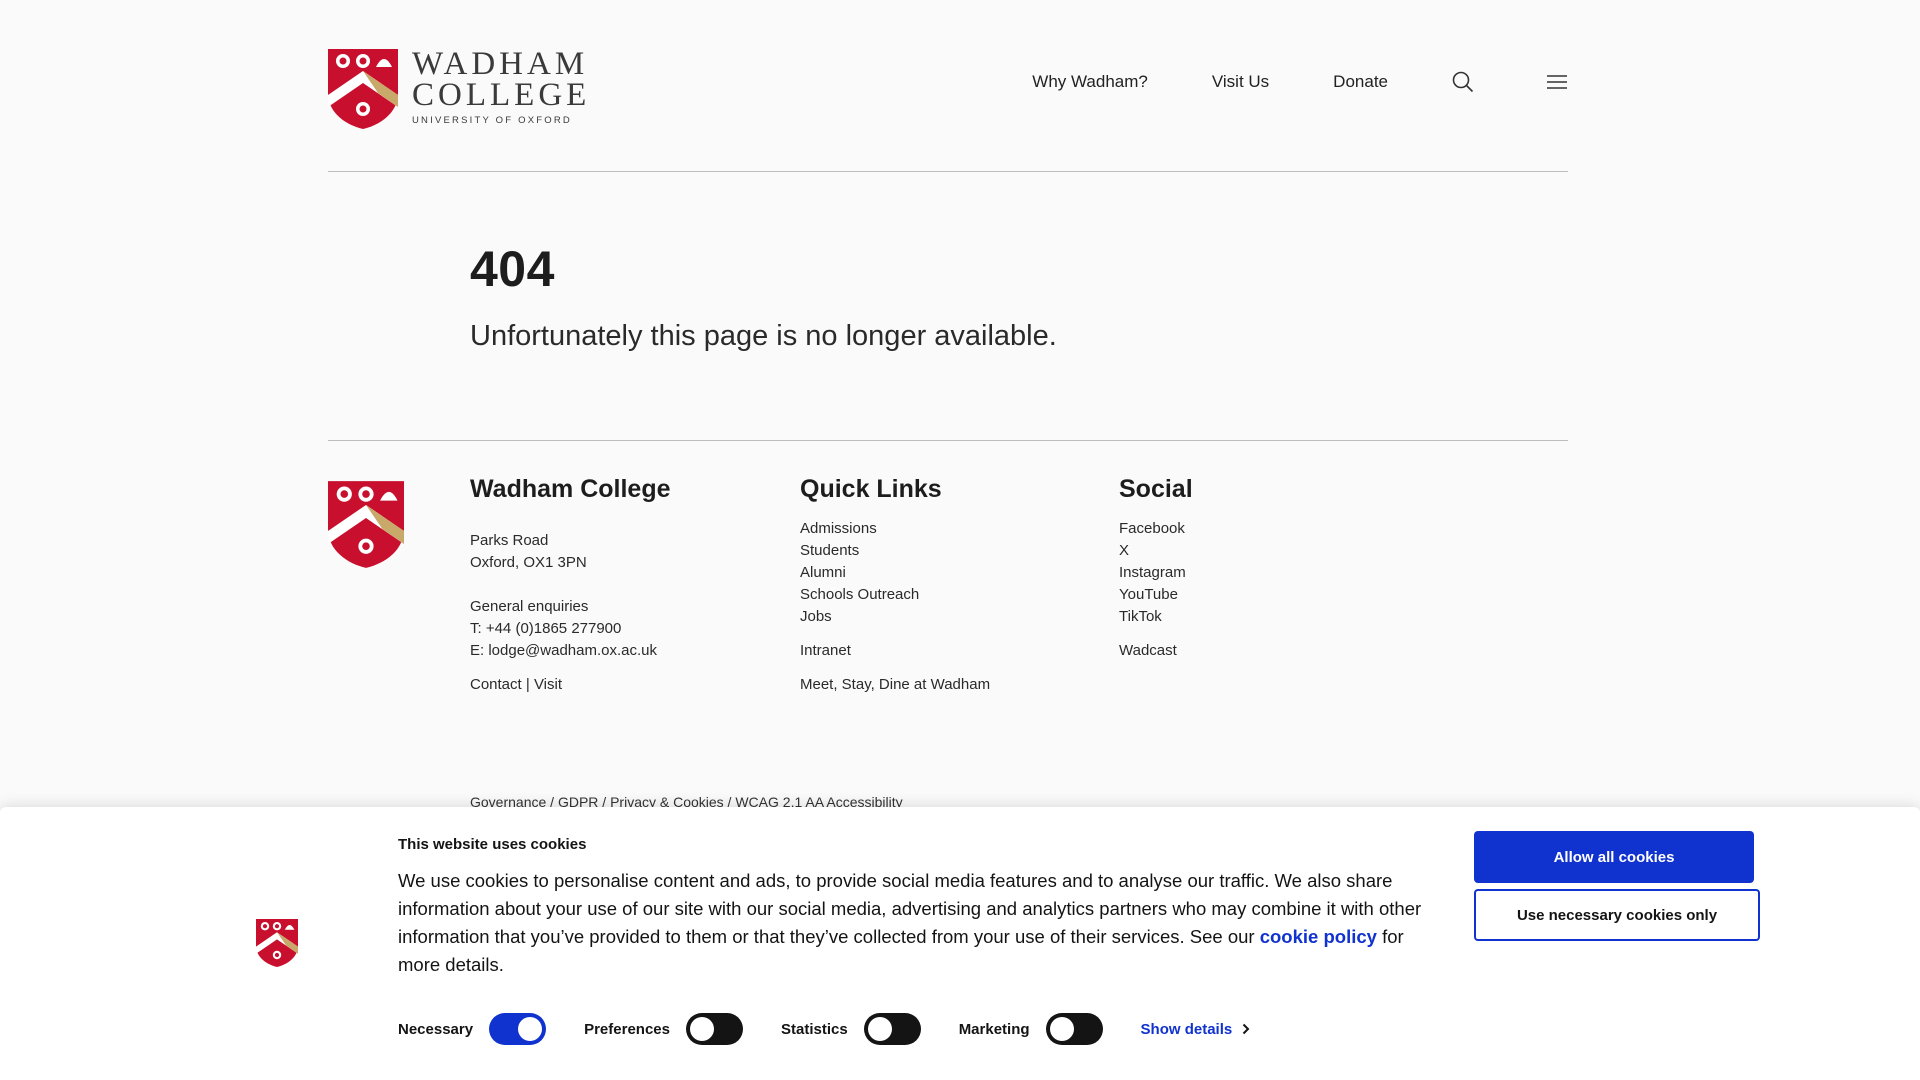  I want to click on statistics-toggle, so click(892, 1029).